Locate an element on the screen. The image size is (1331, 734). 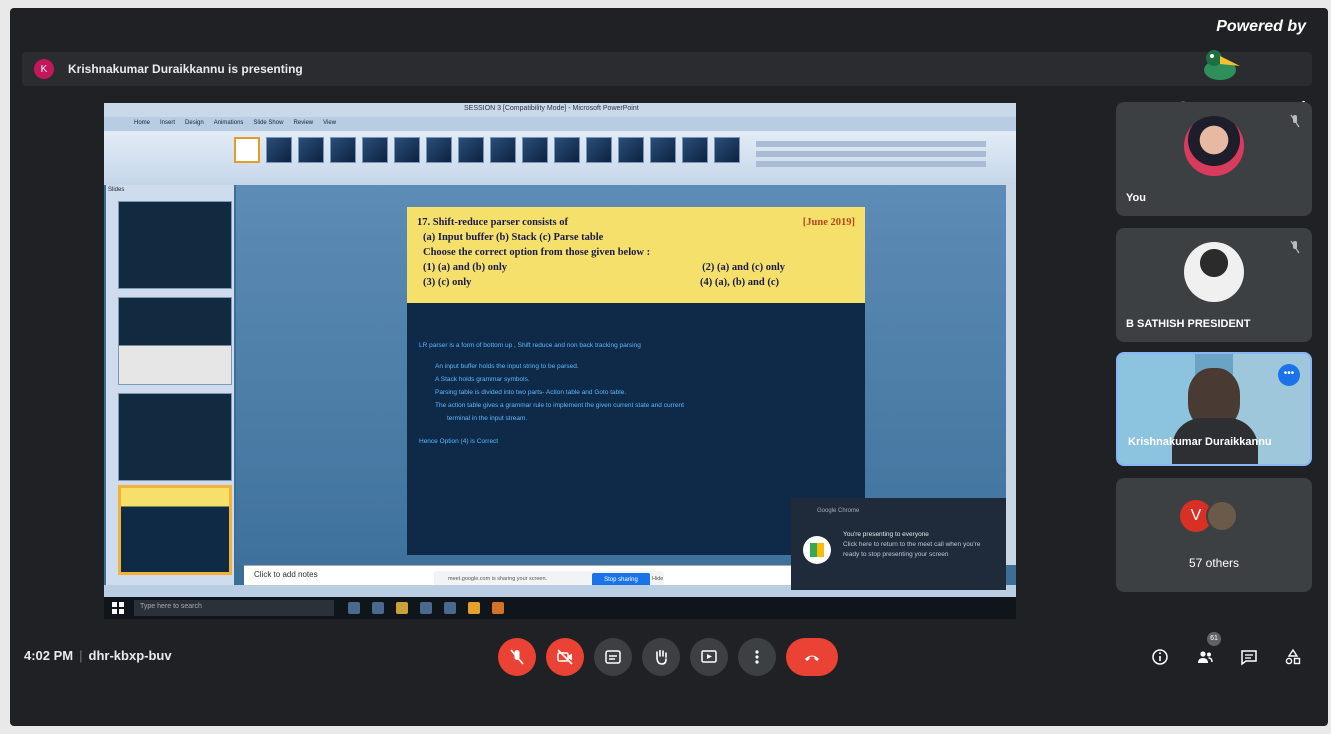
streamyard-branding: Powered by StreamYard is located at coordinates (1236, 72).